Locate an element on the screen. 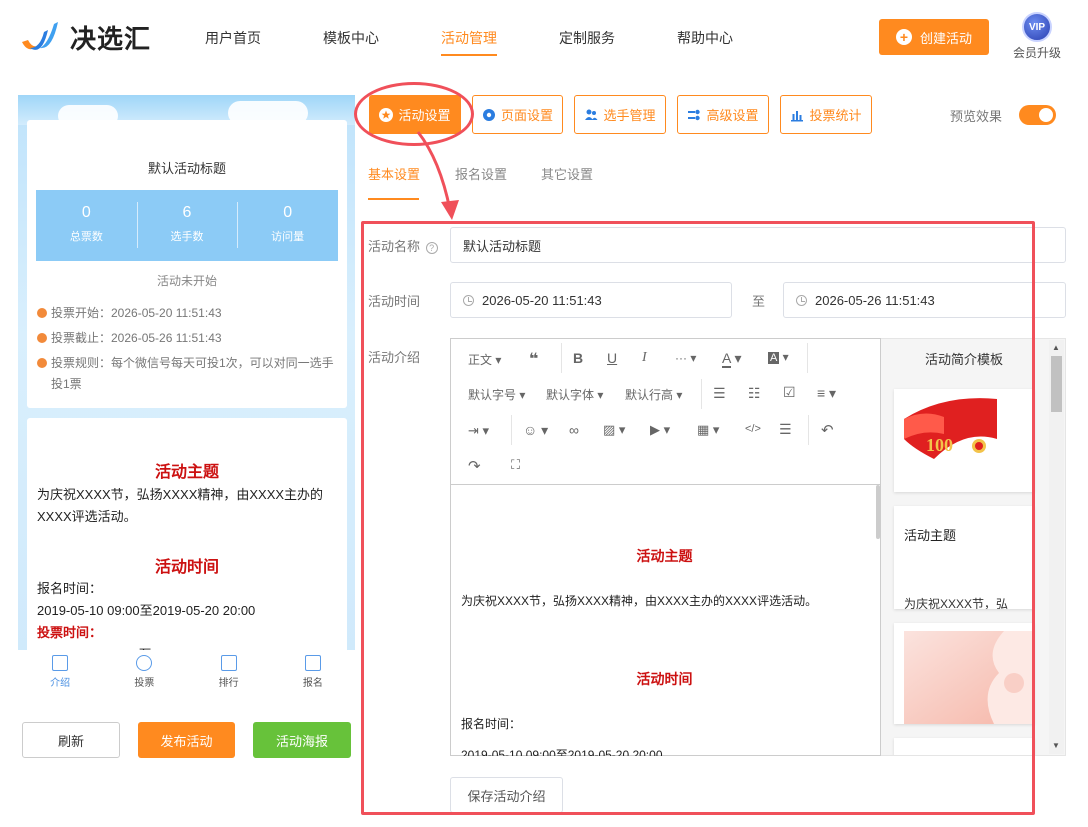  tab-intro: 介绍 is located at coordinates (60, 672).